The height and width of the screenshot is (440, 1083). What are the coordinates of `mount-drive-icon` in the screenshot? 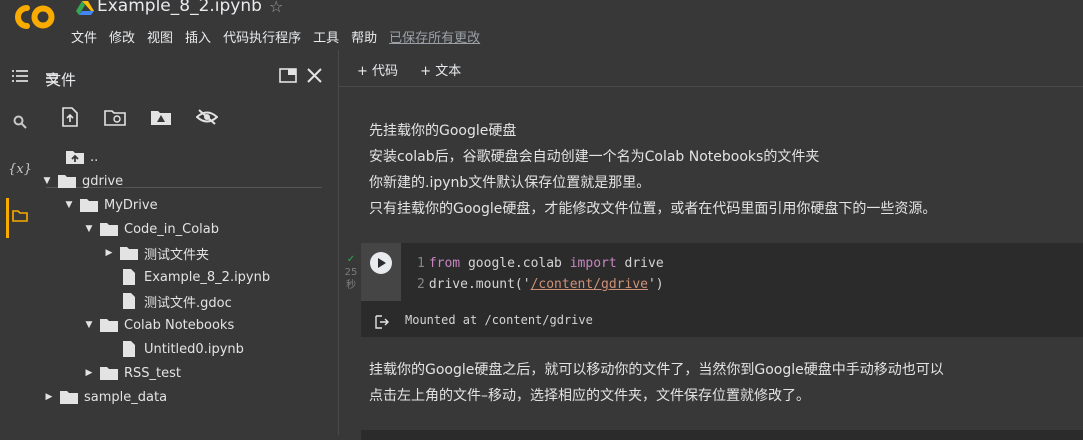 It's located at (161, 117).